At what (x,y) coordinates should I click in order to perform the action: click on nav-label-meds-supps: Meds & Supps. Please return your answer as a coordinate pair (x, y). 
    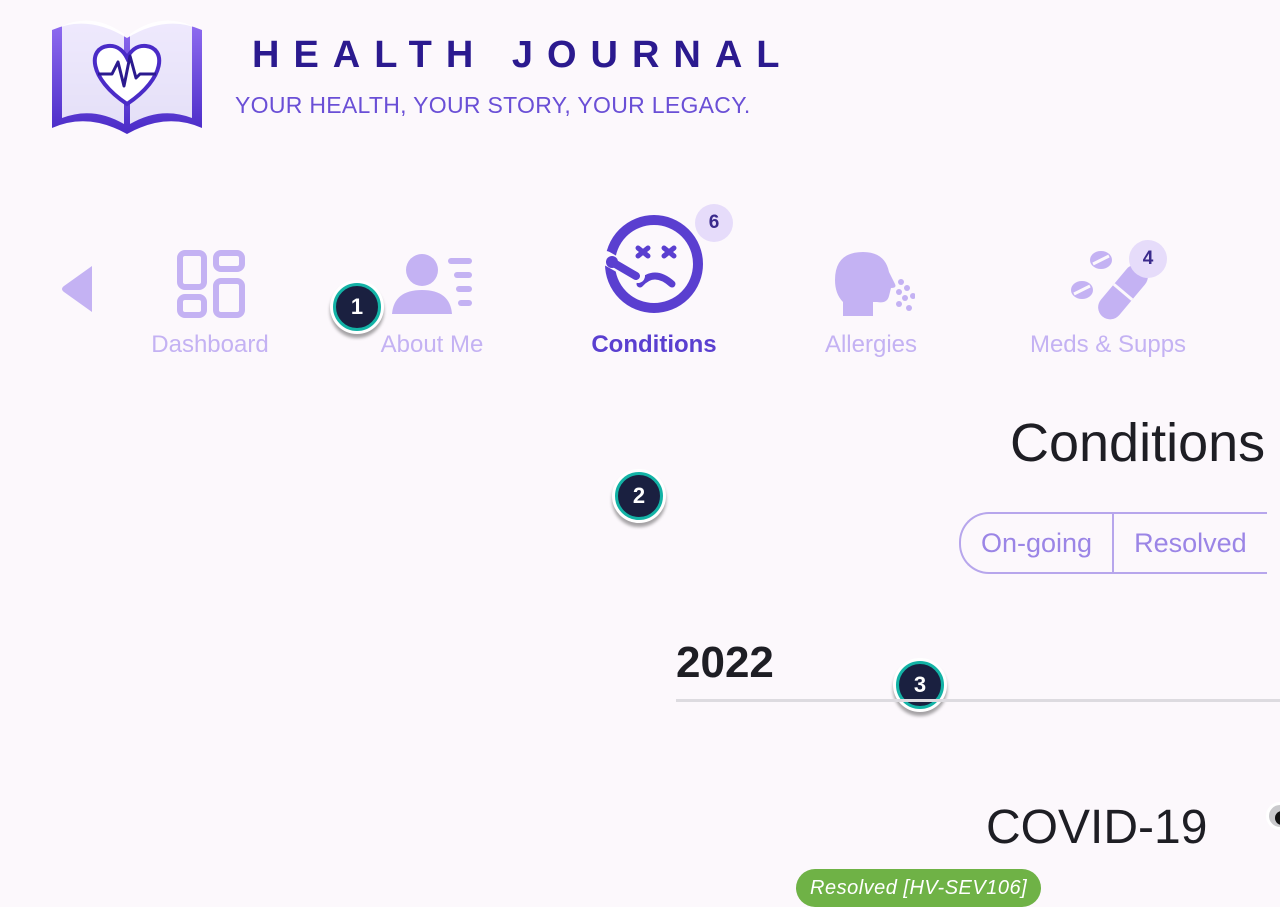
    Looking at the image, I should click on (1108, 344).